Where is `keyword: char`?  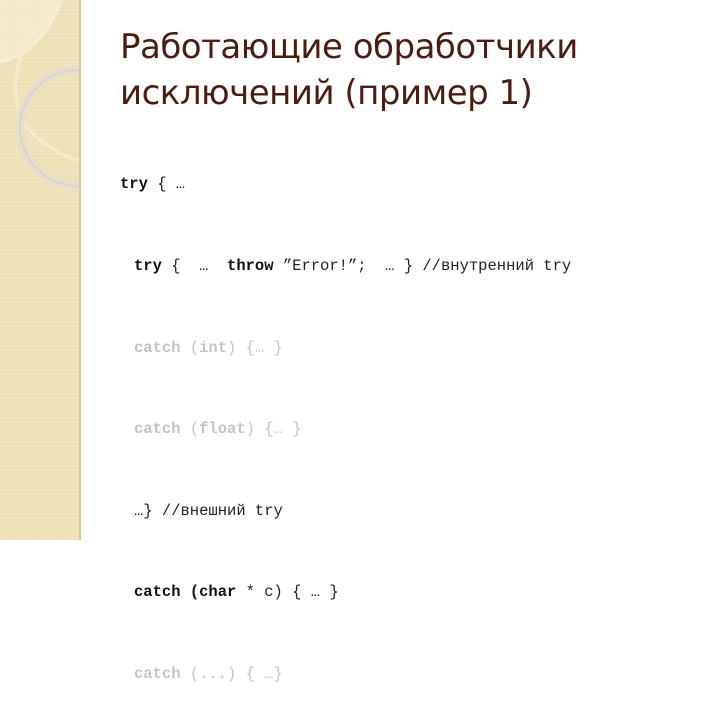
keyword: char is located at coordinates (218, 592).